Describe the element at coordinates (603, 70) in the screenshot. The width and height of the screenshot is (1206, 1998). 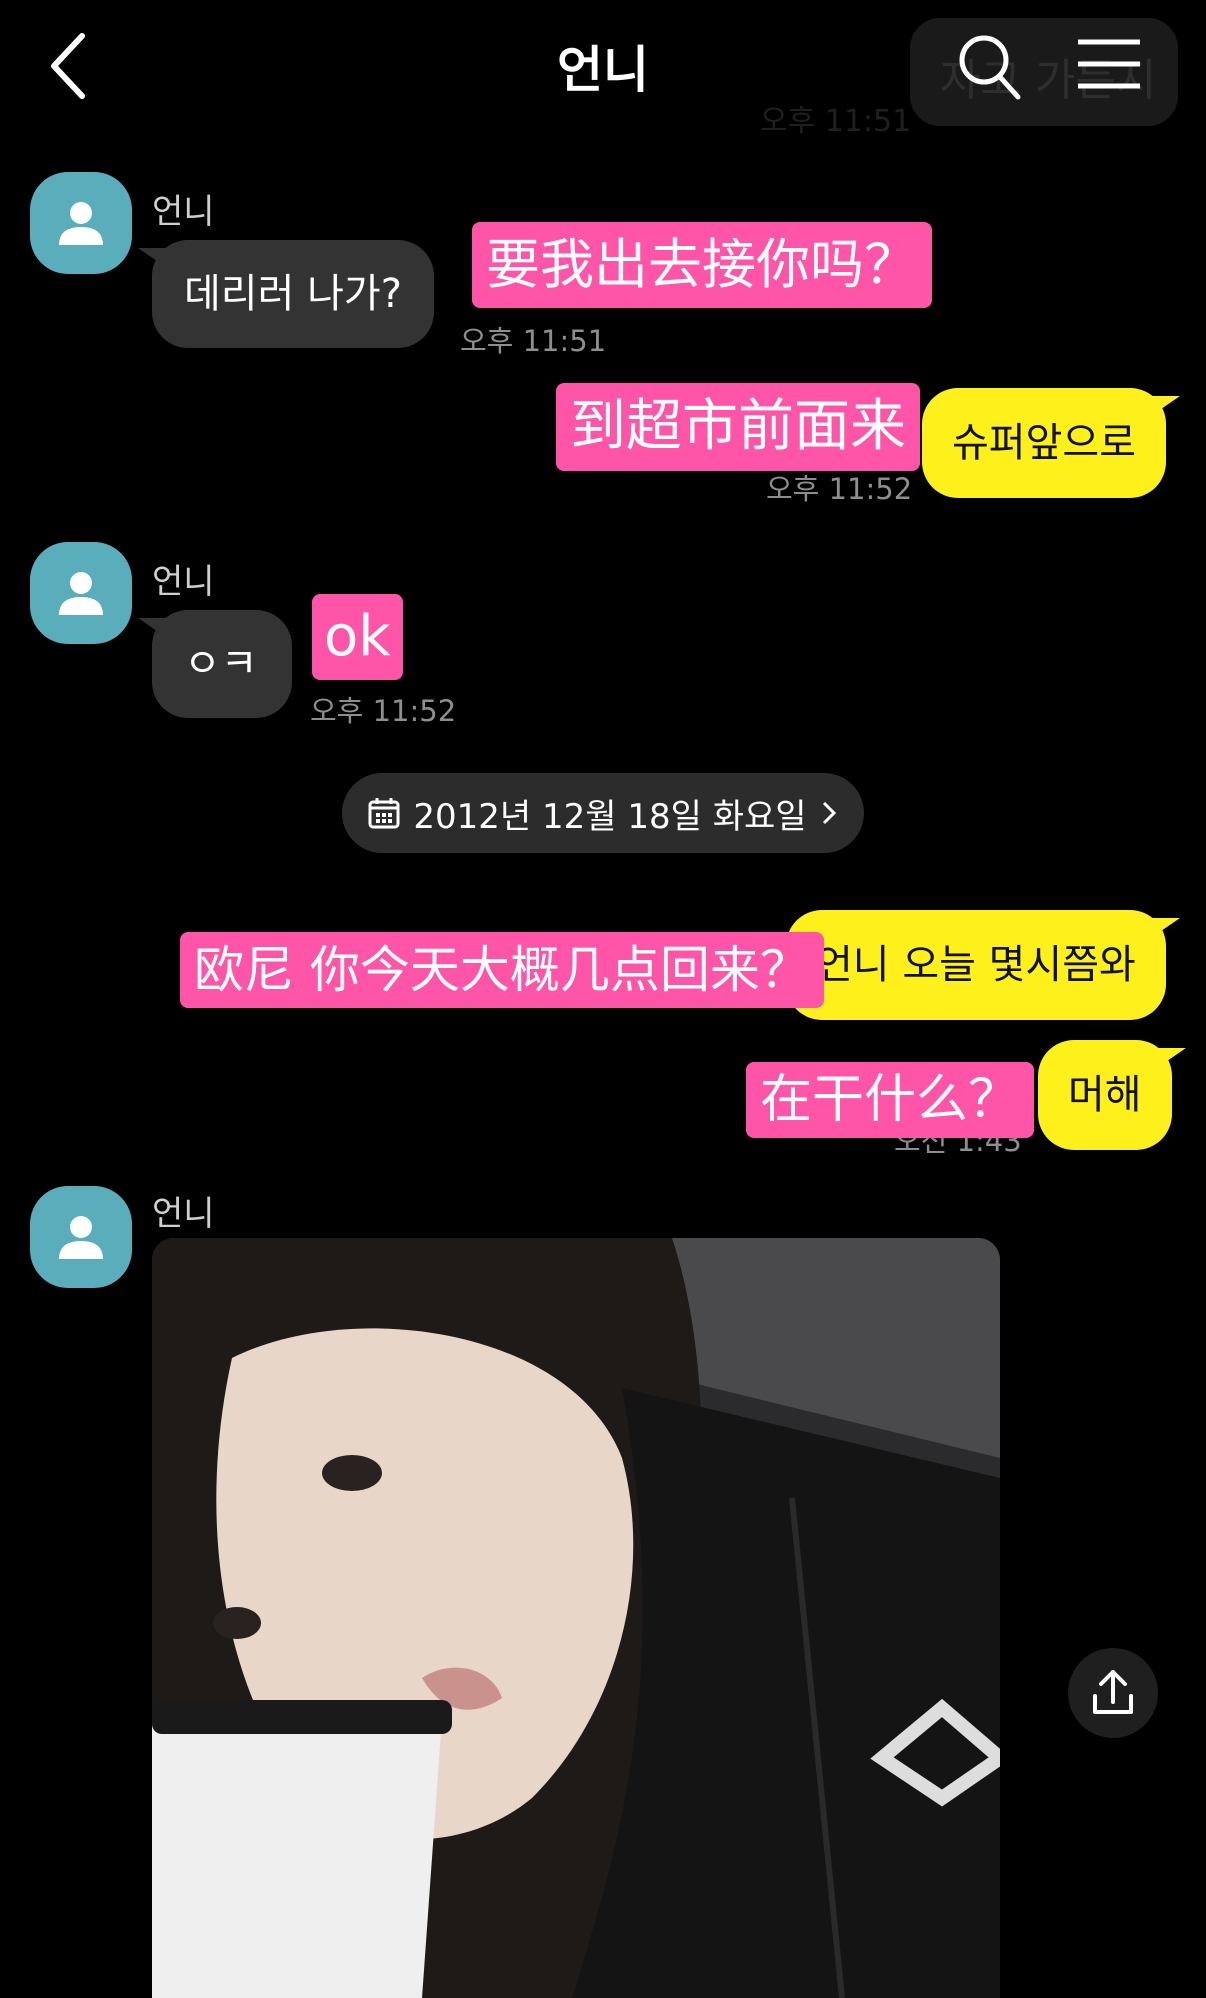
I see `chat-title: 언니` at that location.